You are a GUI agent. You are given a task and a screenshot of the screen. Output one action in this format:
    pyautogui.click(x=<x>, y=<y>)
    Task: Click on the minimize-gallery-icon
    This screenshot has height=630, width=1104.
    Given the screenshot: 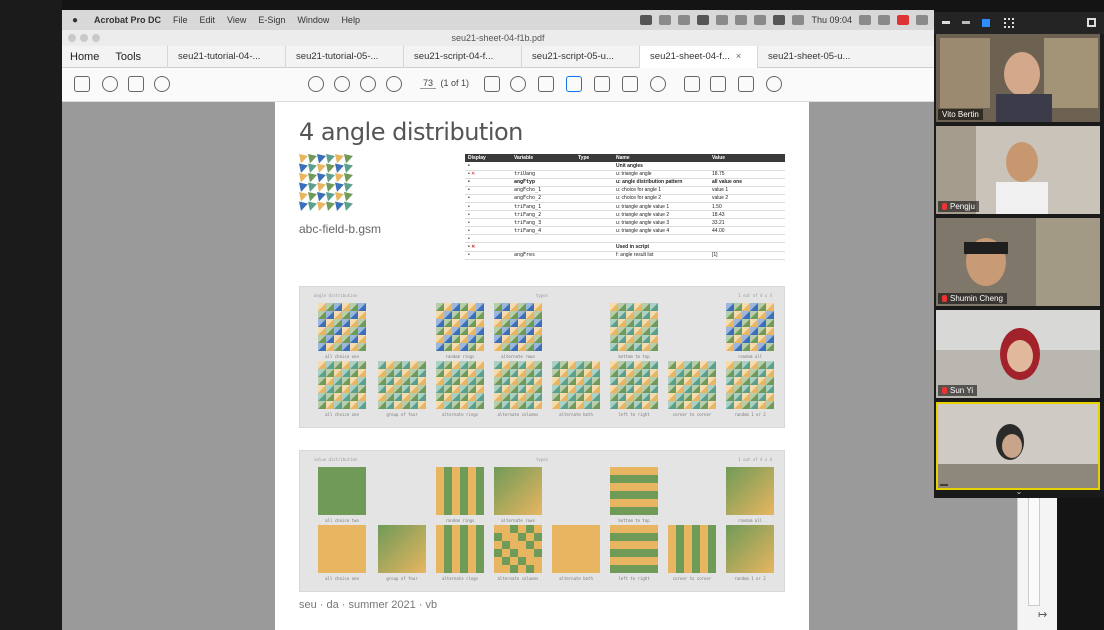 What is the action you would take?
    pyautogui.click(x=946, y=22)
    